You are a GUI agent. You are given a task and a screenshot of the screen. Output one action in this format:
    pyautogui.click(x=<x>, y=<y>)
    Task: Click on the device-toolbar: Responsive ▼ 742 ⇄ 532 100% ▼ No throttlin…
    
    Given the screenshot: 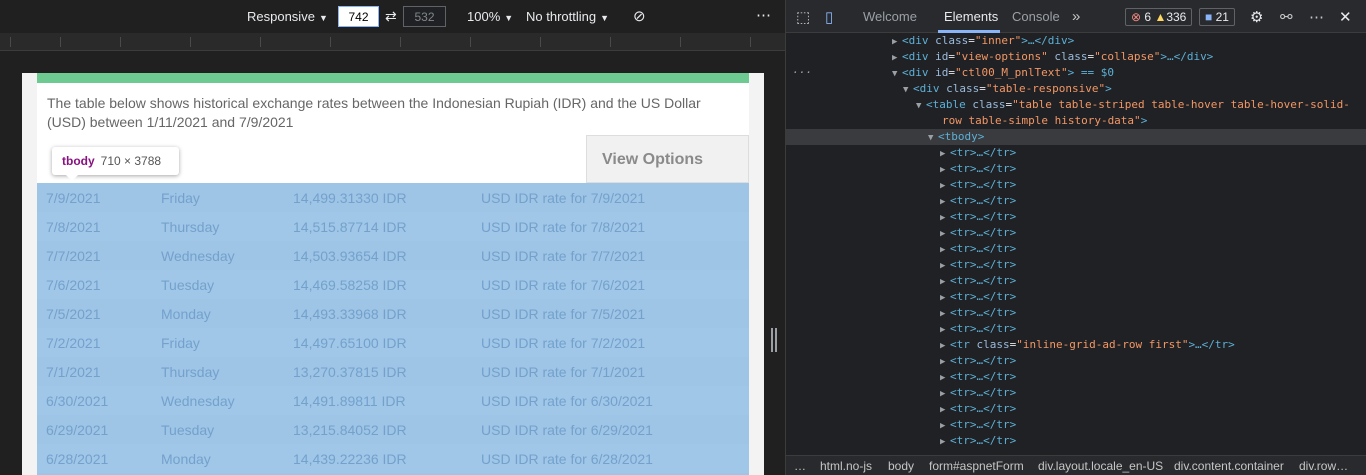 What is the action you would take?
    pyautogui.click(x=392, y=16)
    